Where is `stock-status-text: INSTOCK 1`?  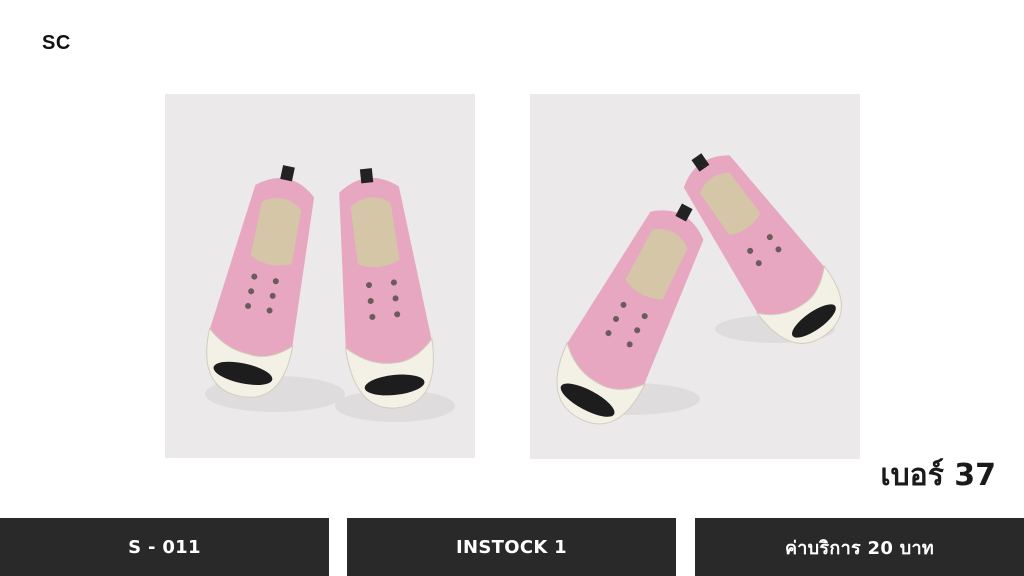
stock-status-text: INSTOCK 1 is located at coordinates (511, 547).